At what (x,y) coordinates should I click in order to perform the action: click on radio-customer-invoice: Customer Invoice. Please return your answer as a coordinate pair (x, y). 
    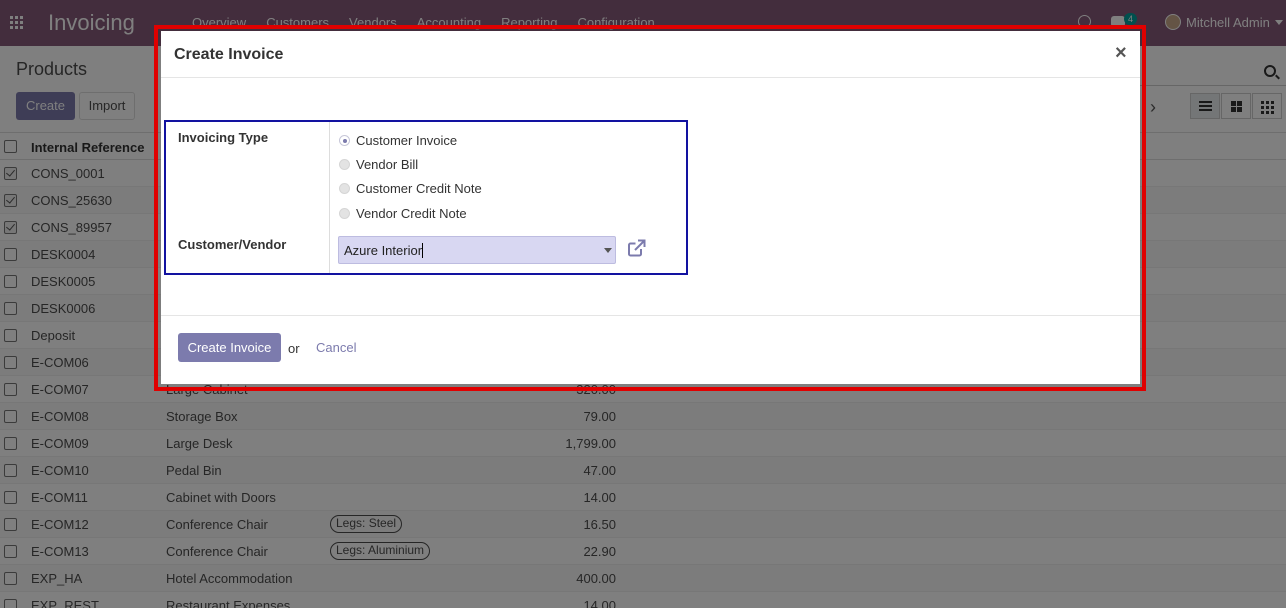
    Looking at the image, I should click on (398, 140).